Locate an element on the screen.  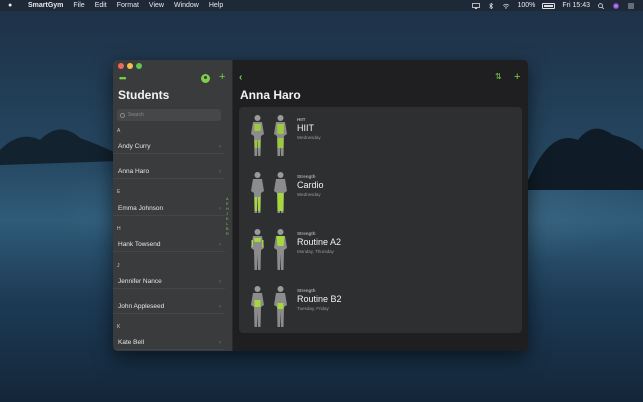
notification-center-icon is located at coordinates (631, 6).